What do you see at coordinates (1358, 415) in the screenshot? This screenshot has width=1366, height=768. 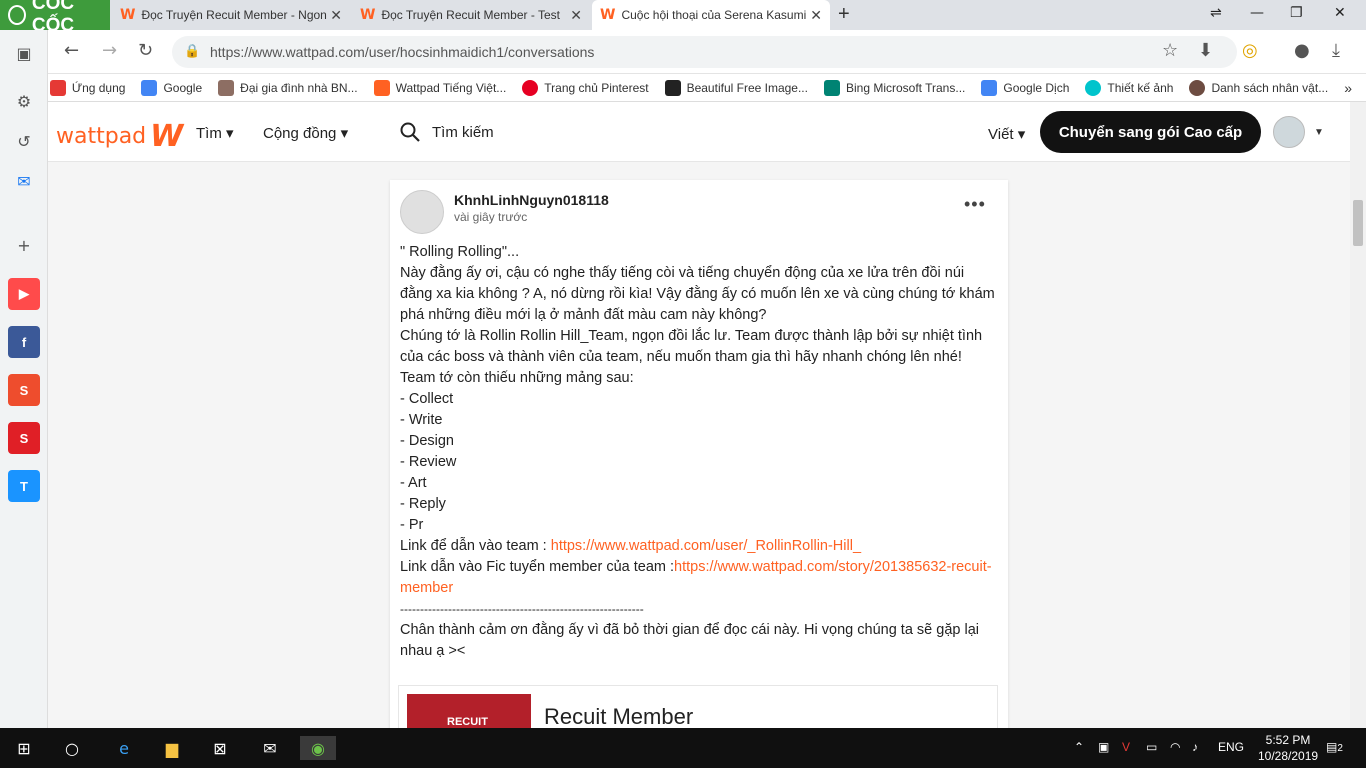 I see `page-scrollbar` at bounding box center [1358, 415].